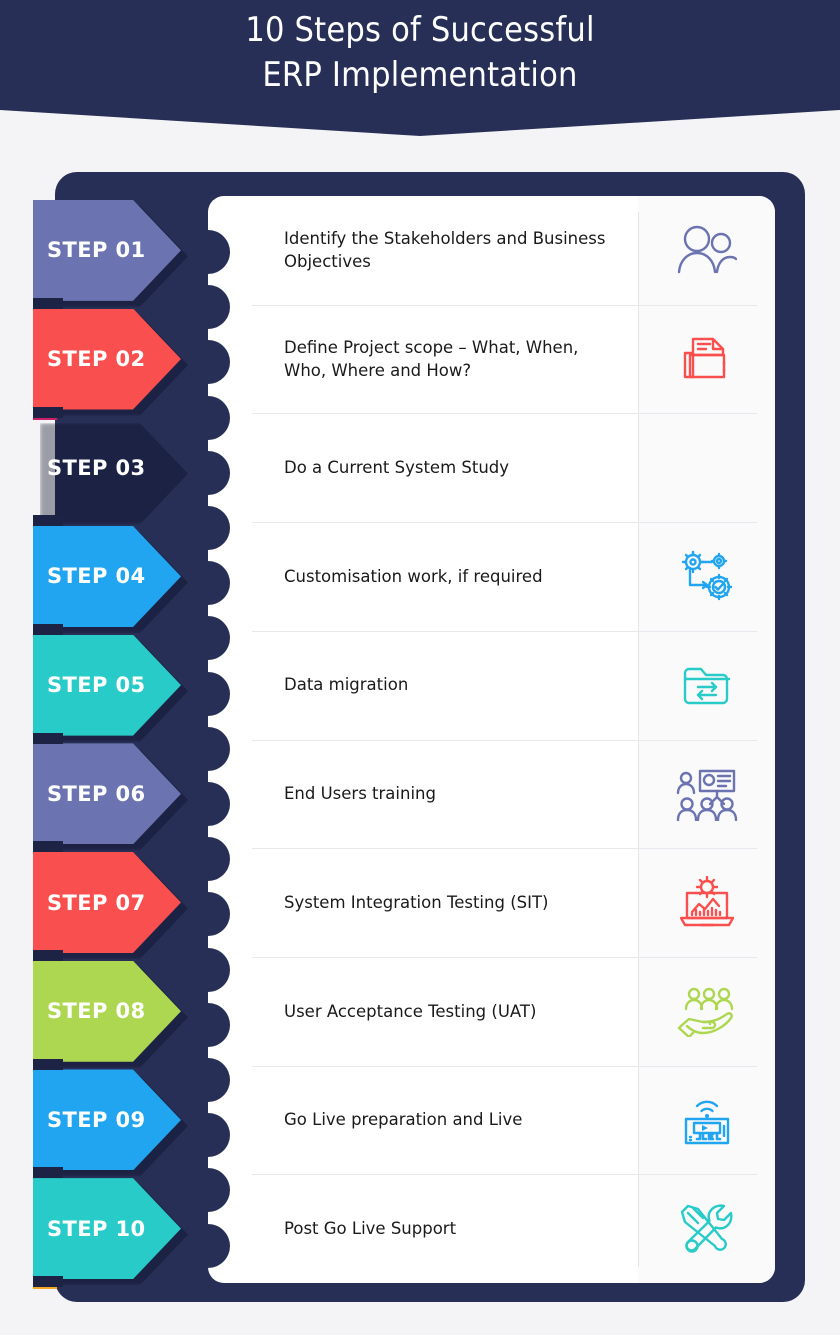  What do you see at coordinates (96, 467) in the screenshot?
I see `step-badge-label: STEP 03` at bounding box center [96, 467].